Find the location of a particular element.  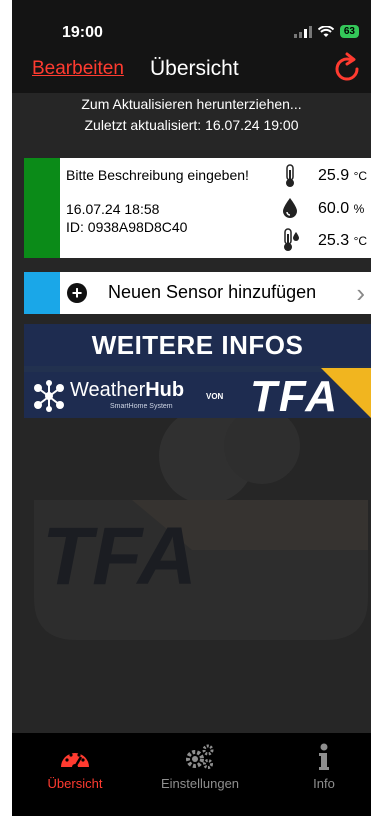

tab-info: Info is located at coordinates (324, 767).